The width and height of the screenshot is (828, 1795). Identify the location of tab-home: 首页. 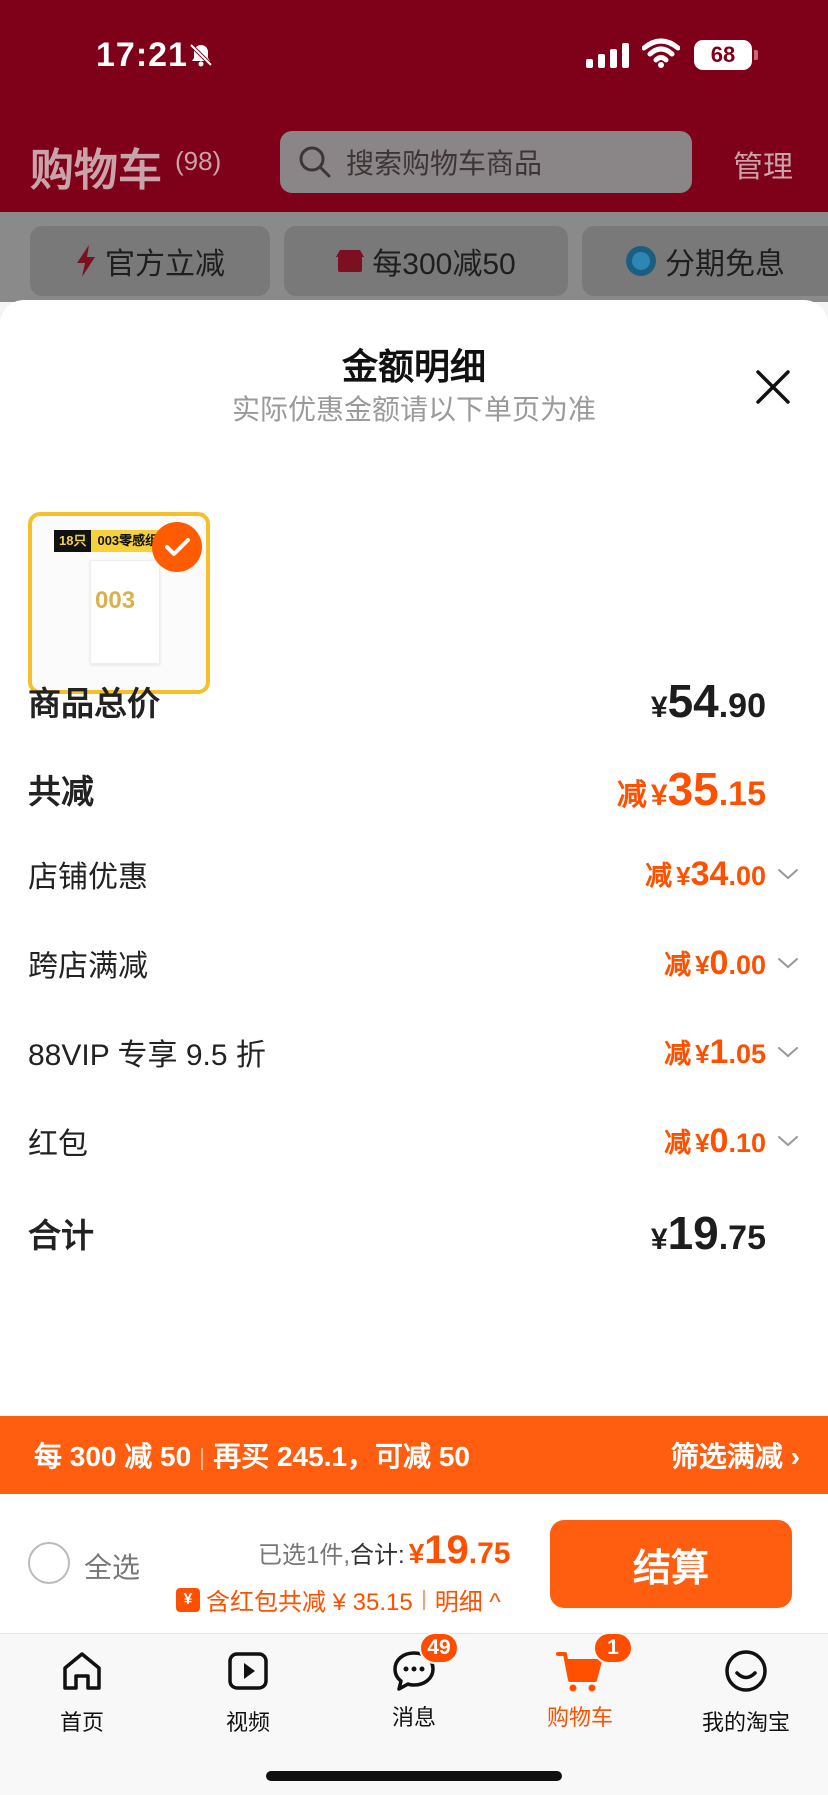
(82, 1691).